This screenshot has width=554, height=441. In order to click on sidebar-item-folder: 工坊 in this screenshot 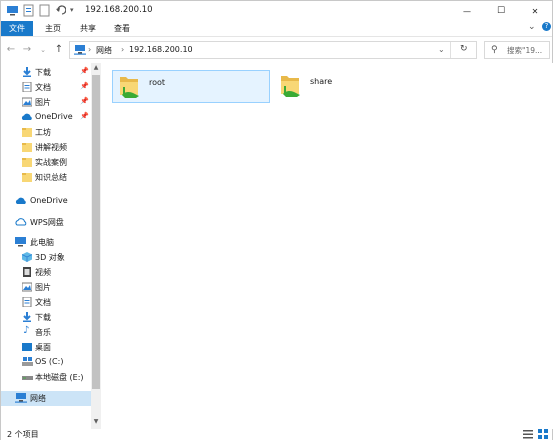, I will do `click(46, 132)`.